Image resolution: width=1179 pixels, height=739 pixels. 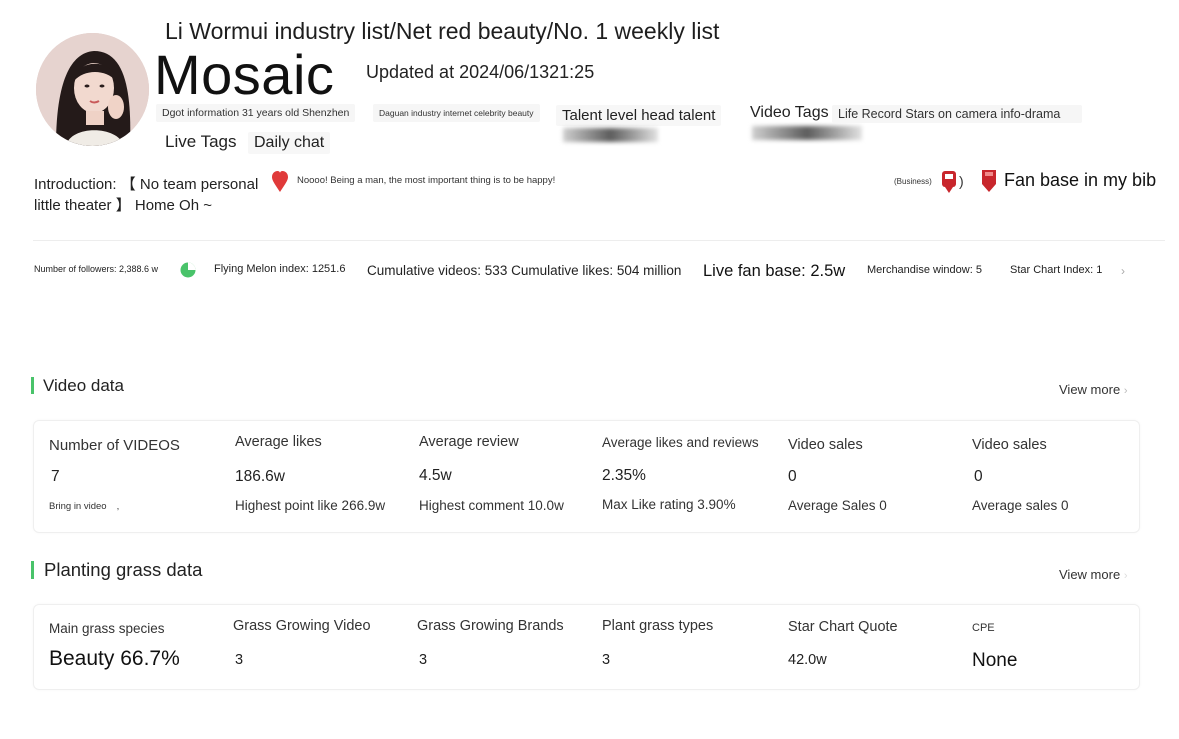 I want to click on tag-dgot-info: Dgot information 31 years old Shenzhen, so click(x=256, y=113).